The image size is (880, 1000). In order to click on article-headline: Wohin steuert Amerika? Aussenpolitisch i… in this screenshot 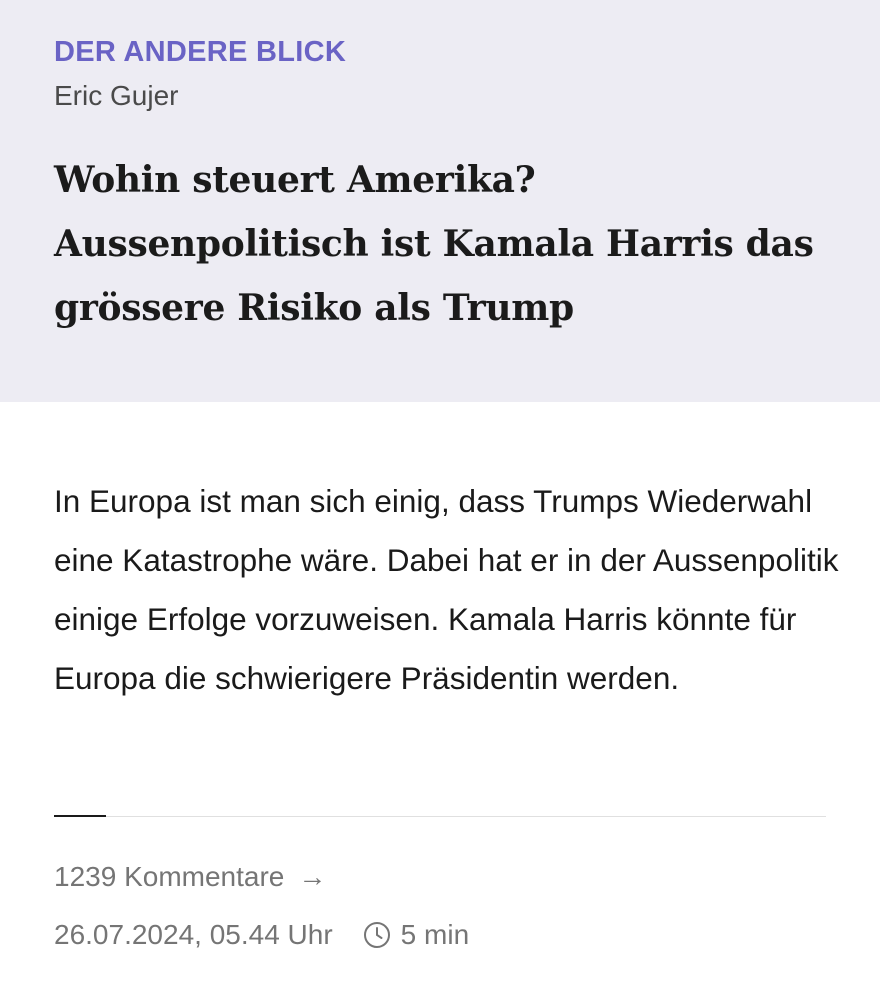, I will do `click(434, 244)`.